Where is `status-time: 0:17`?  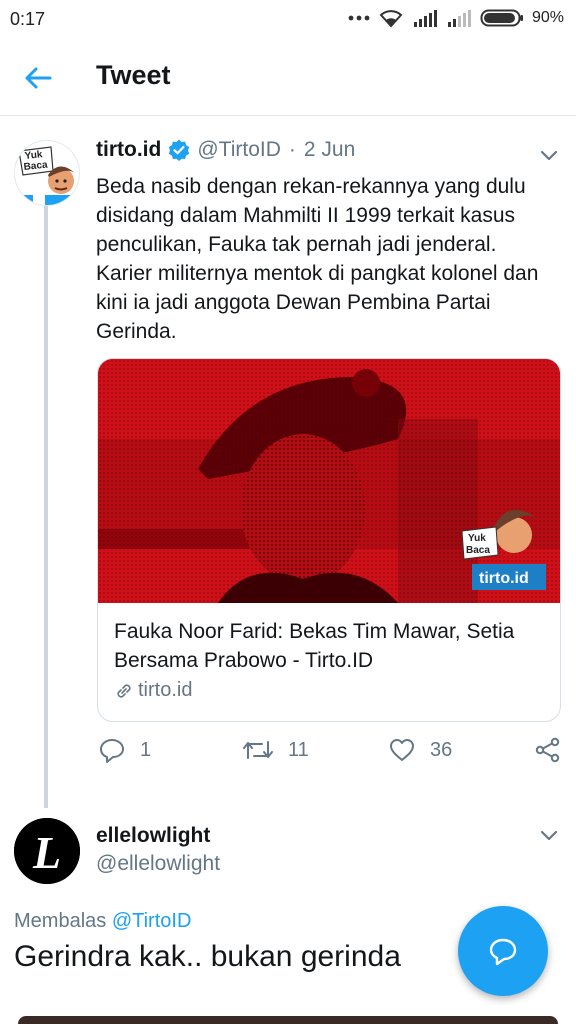
status-time: 0:17 is located at coordinates (28, 19).